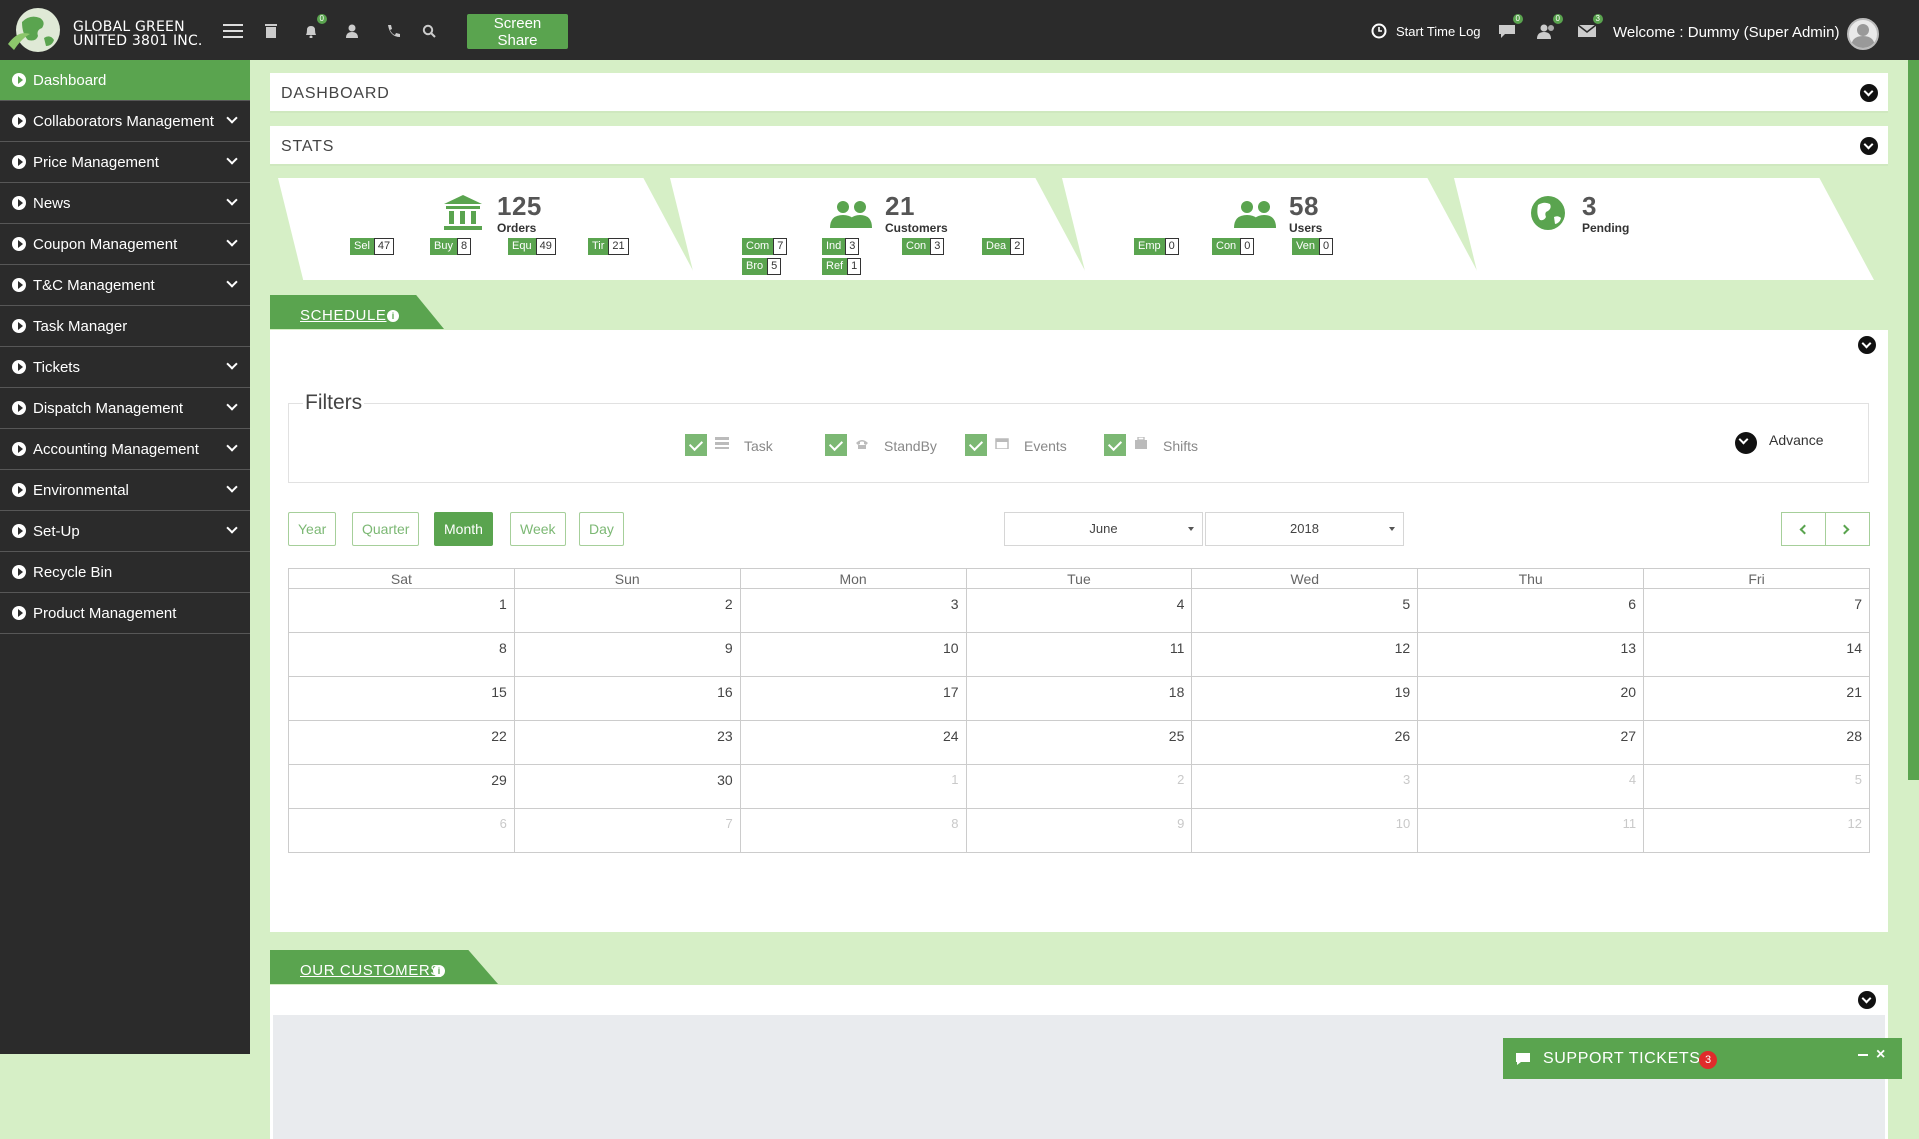 The image size is (1919, 1139). What do you see at coordinates (1913, 420) in the screenshot?
I see `page-scrollbar` at bounding box center [1913, 420].